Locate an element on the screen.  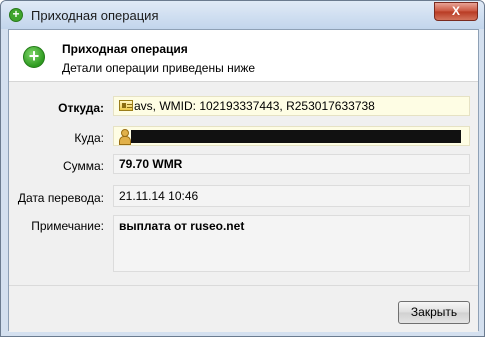
from-label: Откуда: is located at coordinates (81, 108).